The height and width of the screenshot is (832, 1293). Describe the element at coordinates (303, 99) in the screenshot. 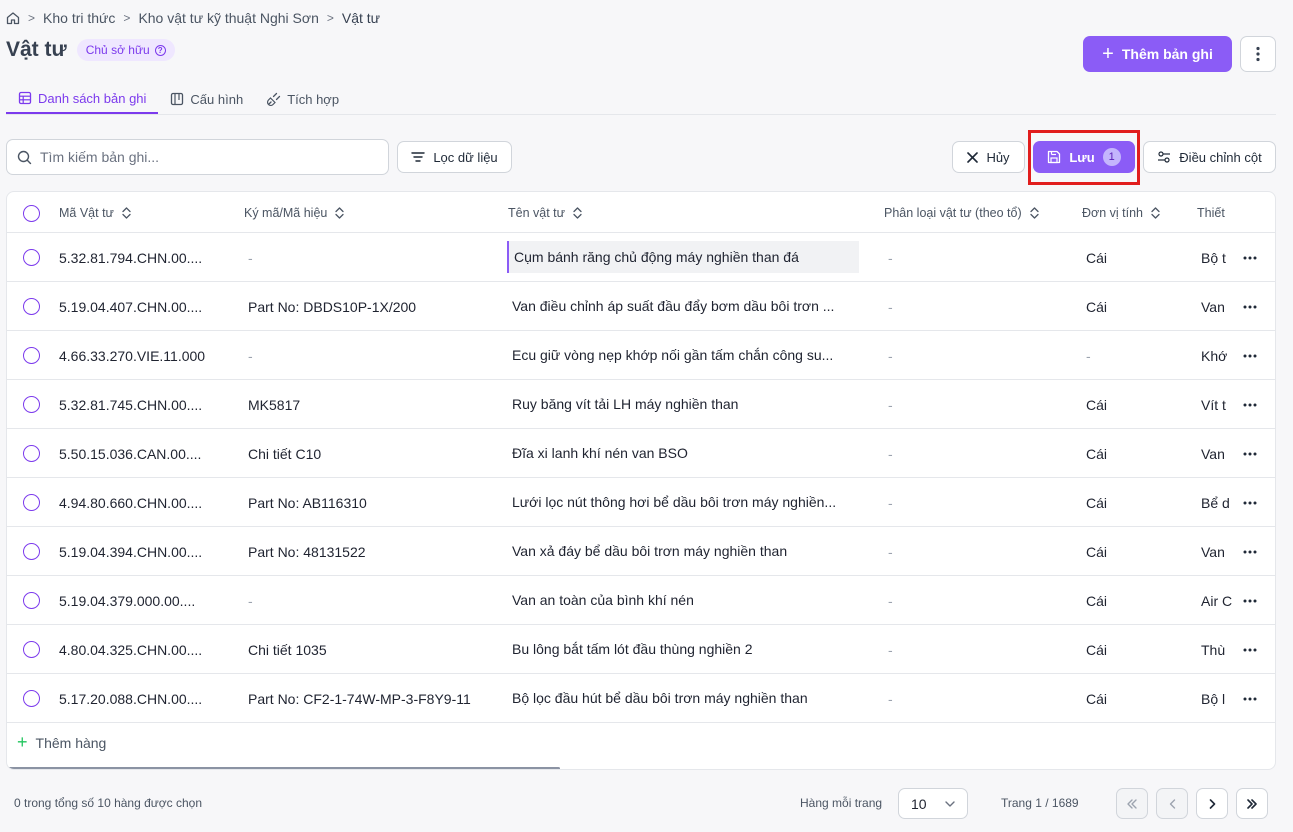

I see `tab-integration: Tích hợp` at that location.